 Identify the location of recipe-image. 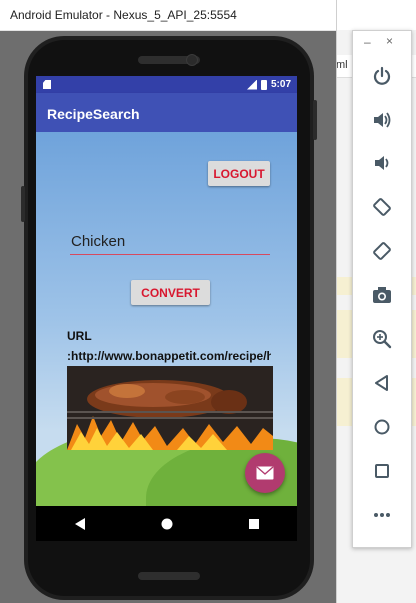
(170, 408).